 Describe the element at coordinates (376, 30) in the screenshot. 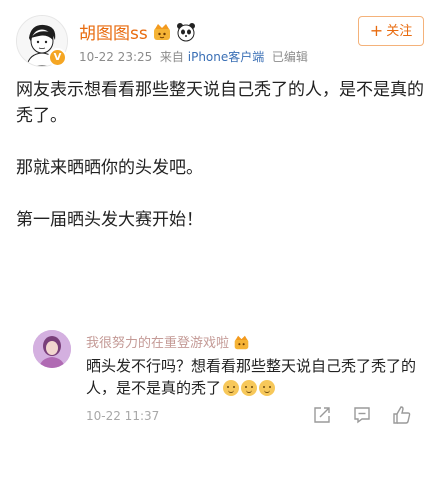

I see `plus-icon: +` at that location.